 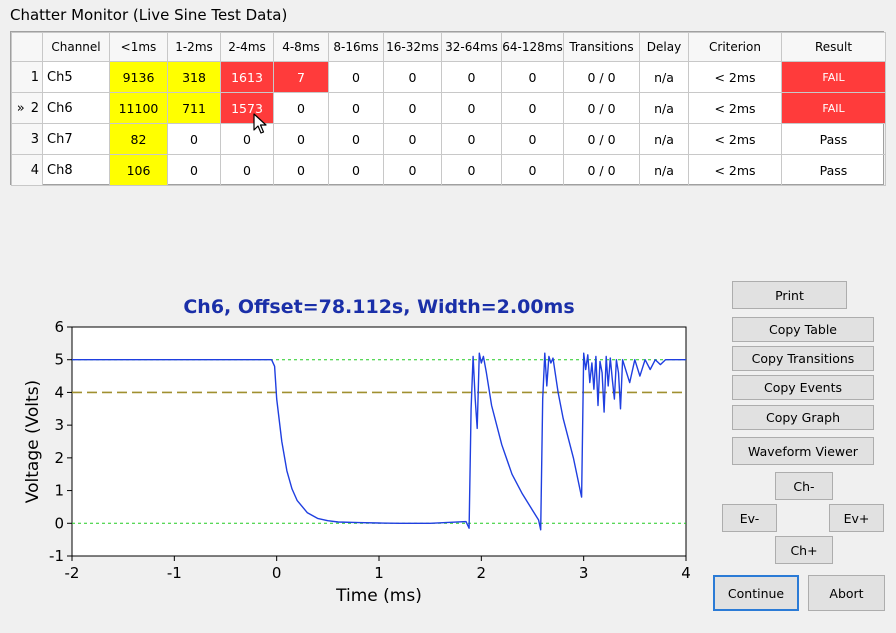 What do you see at coordinates (33, 441) in the screenshot?
I see `y-axis-label: Voltage (Volts)` at bounding box center [33, 441].